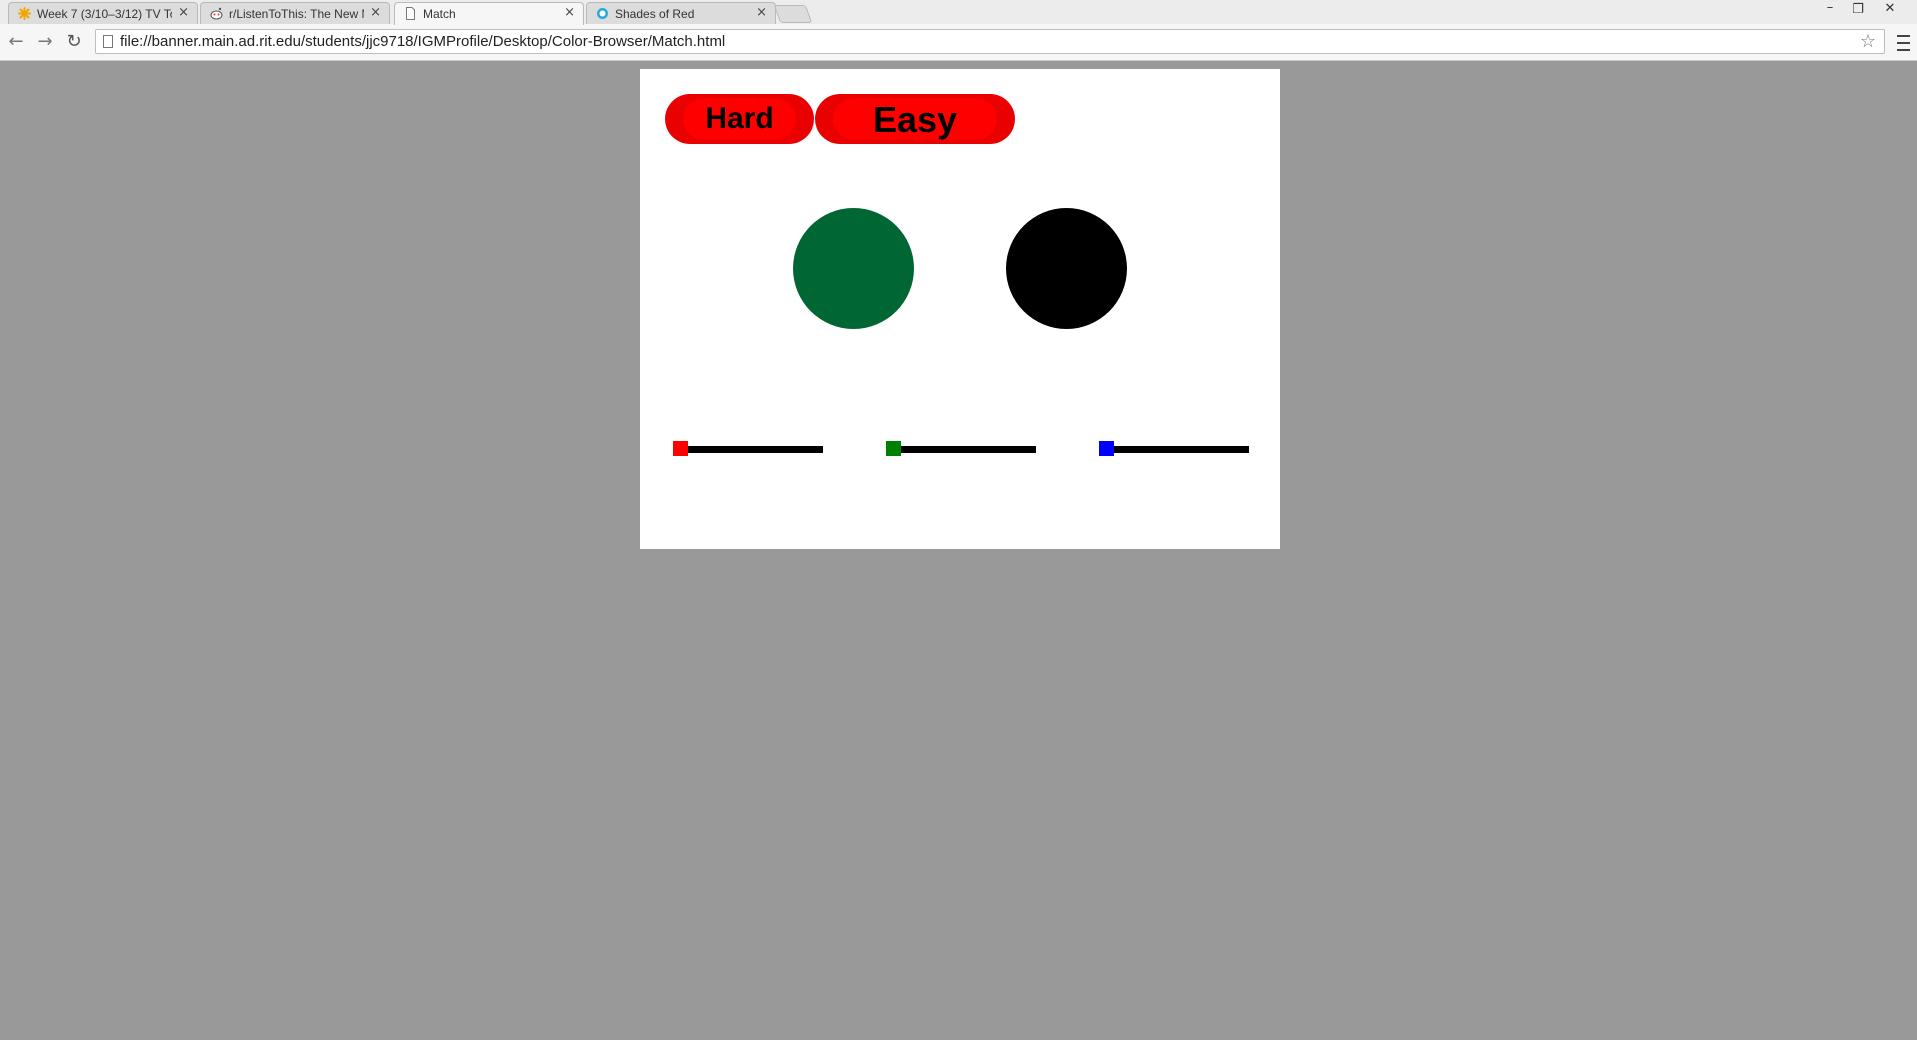 The height and width of the screenshot is (1040, 1917). I want to click on restore-icon: ❐, so click(1858, 9).